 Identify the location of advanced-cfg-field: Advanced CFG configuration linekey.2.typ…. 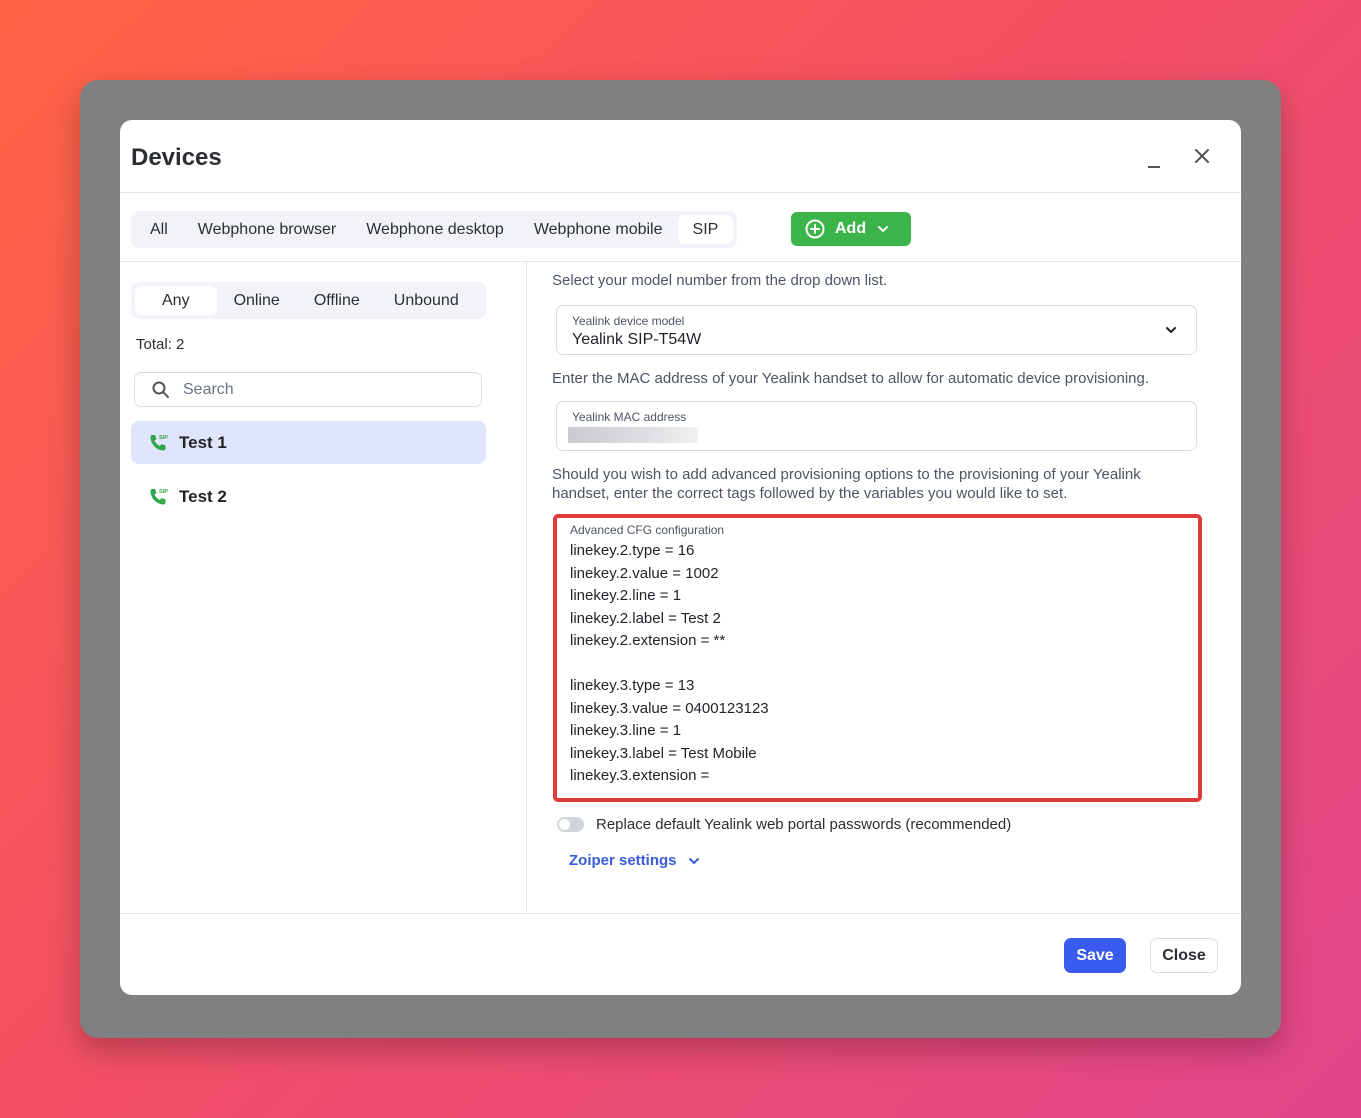
(877, 658).